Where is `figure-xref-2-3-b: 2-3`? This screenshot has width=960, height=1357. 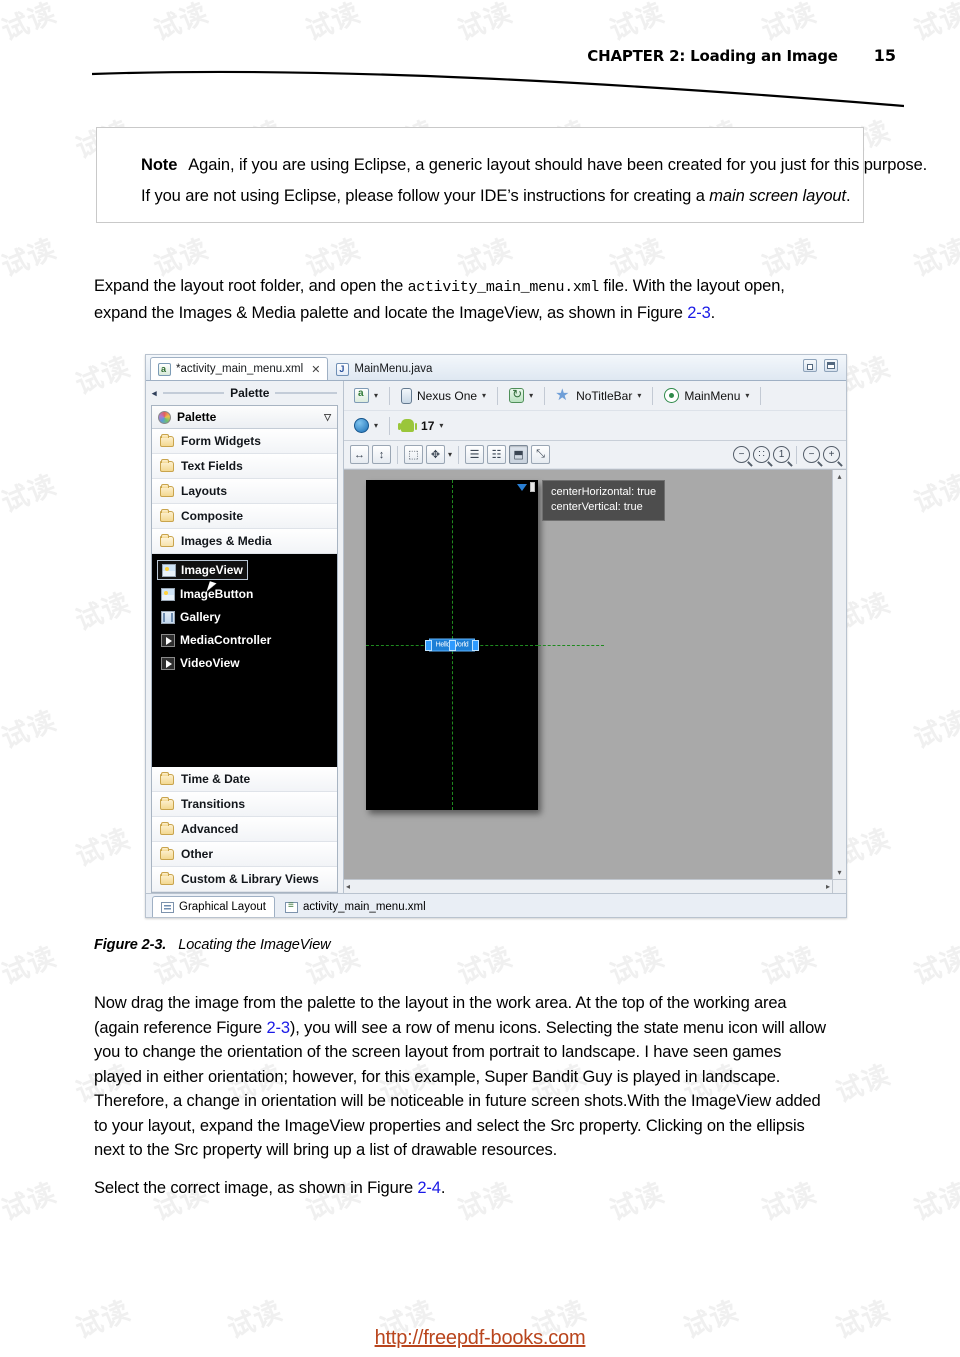
figure-xref-2-3-b: 2-3 is located at coordinates (279, 1028).